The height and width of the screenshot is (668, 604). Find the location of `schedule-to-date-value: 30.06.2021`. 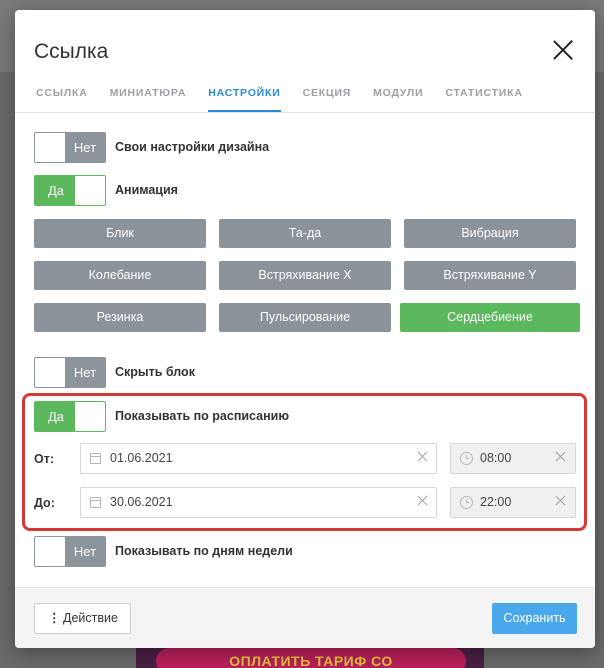

schedule-to-date-value: 30.06.2021 is located at coordinates (141, 502).